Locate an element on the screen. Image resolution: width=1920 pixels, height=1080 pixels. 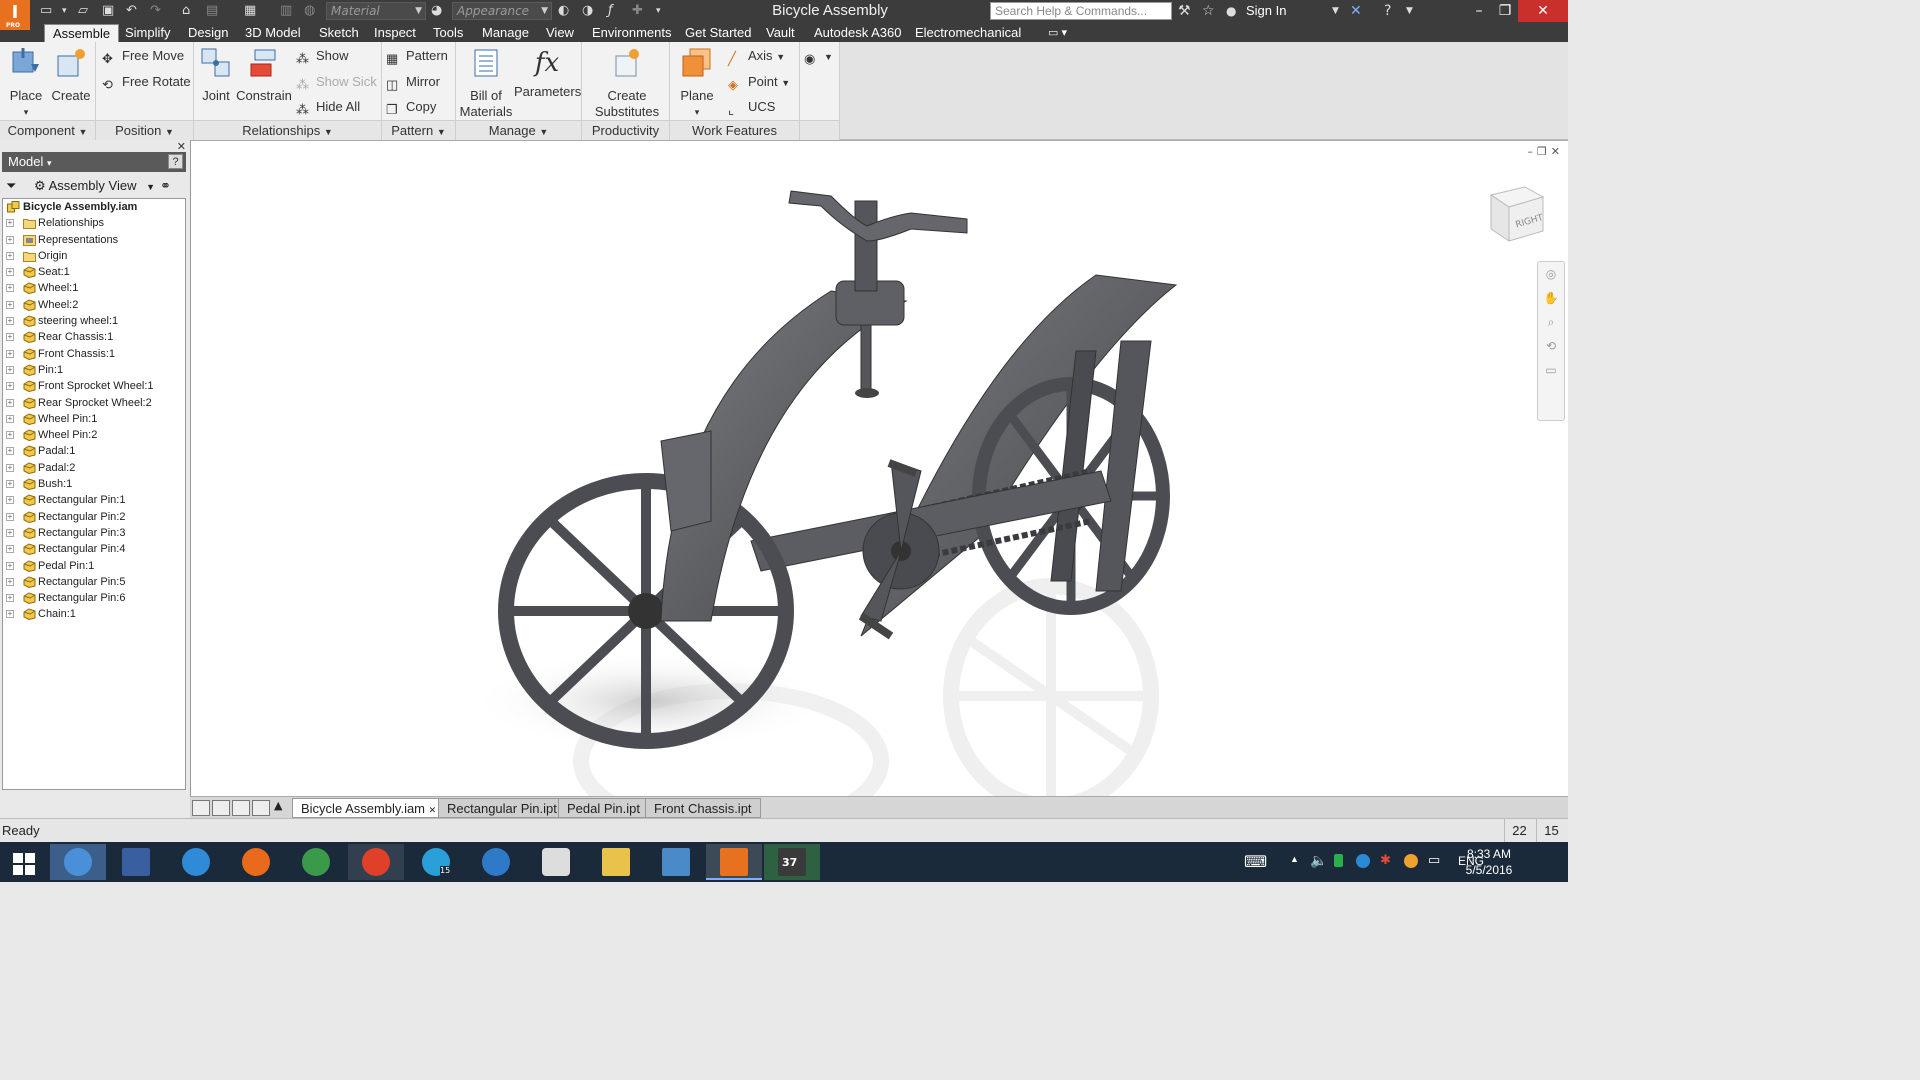
doc-tab-pedal-pin: Pedal Pin.ipt is located at coordinates (603, 808).